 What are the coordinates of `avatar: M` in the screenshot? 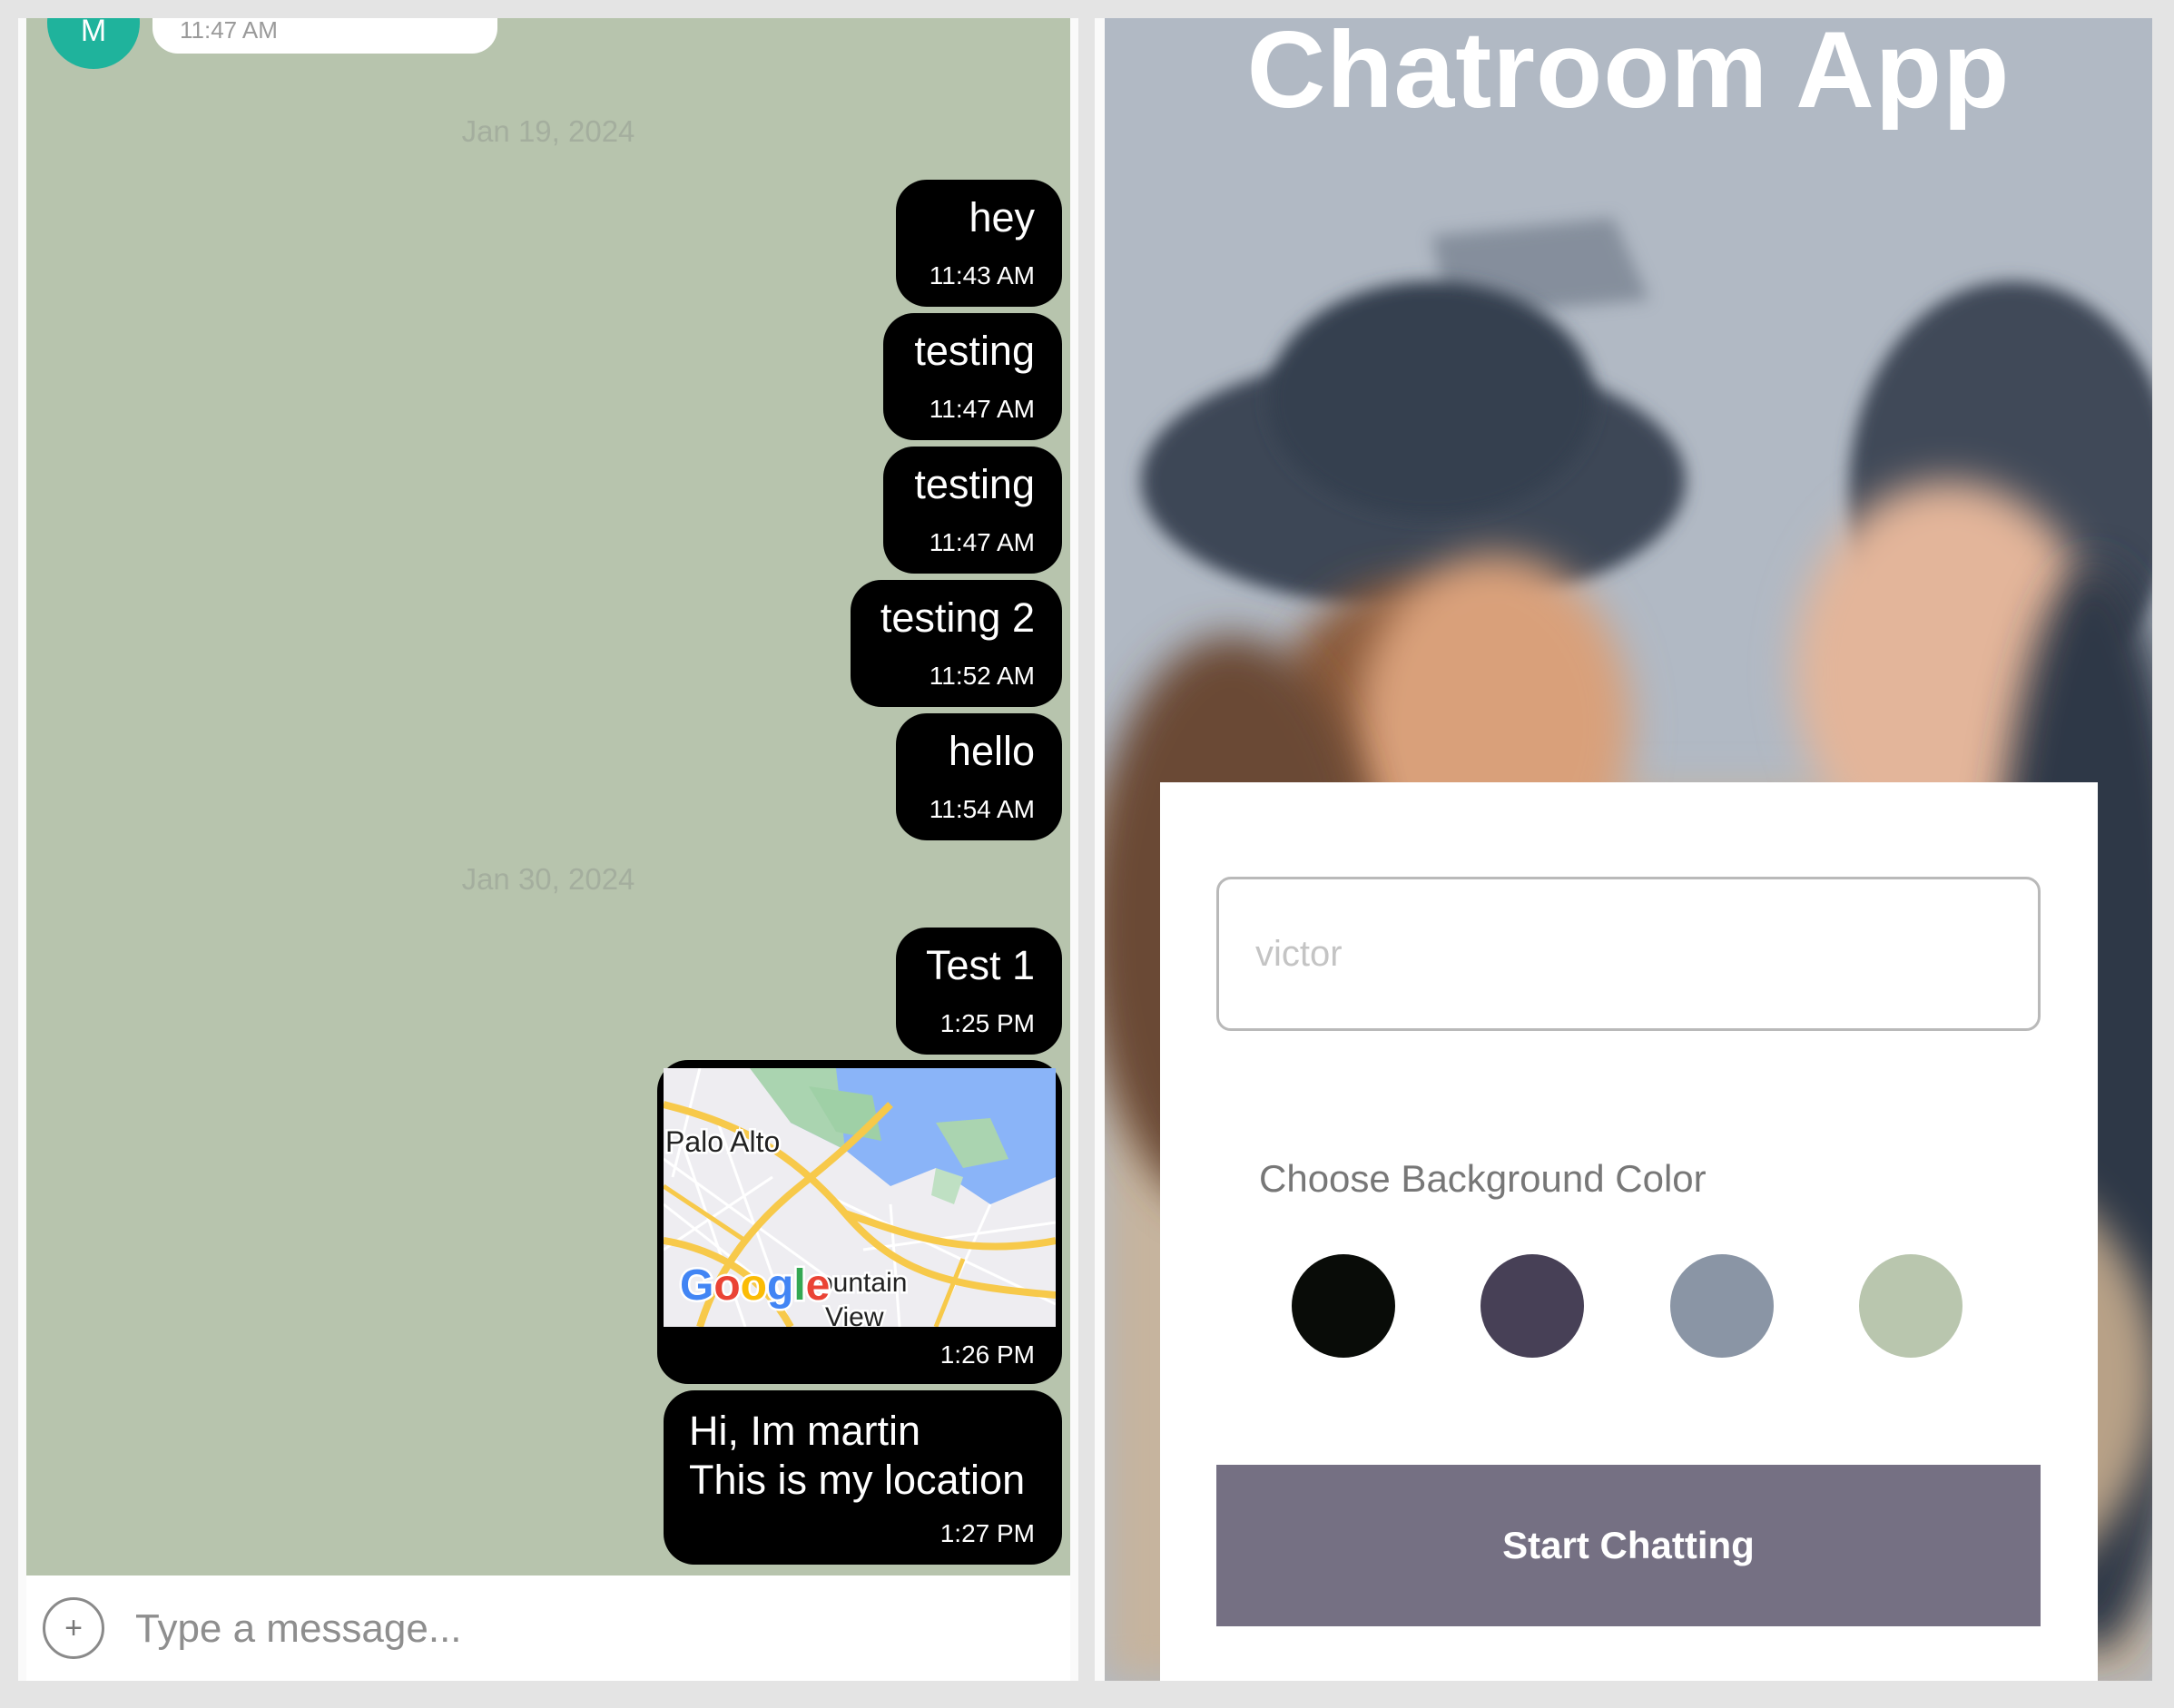 It's located at (93, 43).